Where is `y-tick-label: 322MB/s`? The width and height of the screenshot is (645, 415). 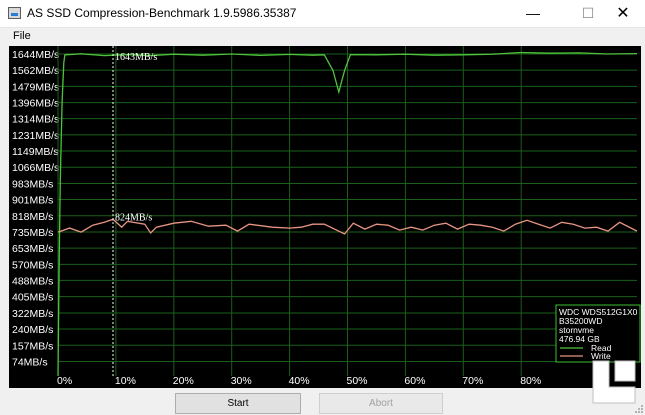 y-tick-label: 322MB/s is located at coordinates (32, 314).